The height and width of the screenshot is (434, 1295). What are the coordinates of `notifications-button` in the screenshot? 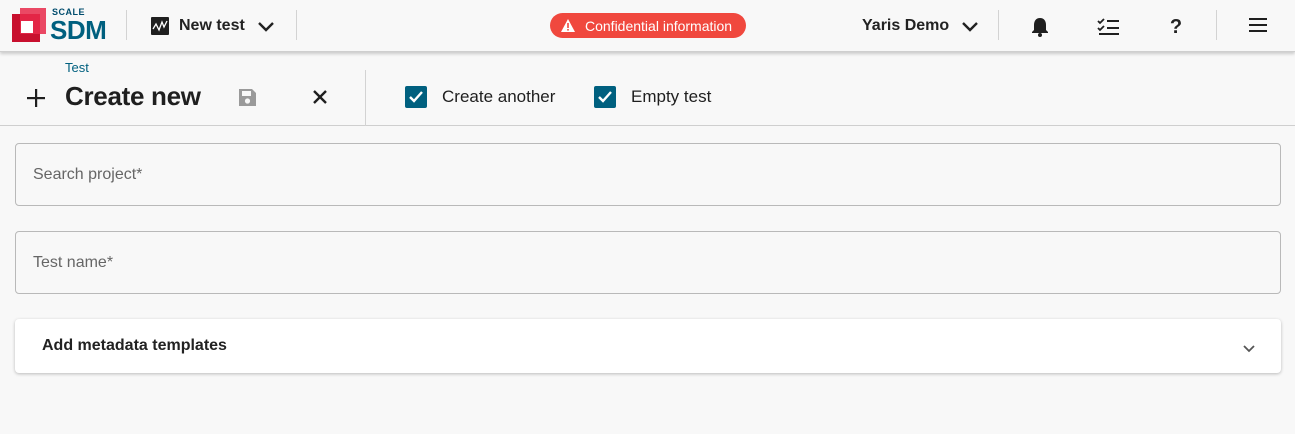 It's located at (1040, 27).